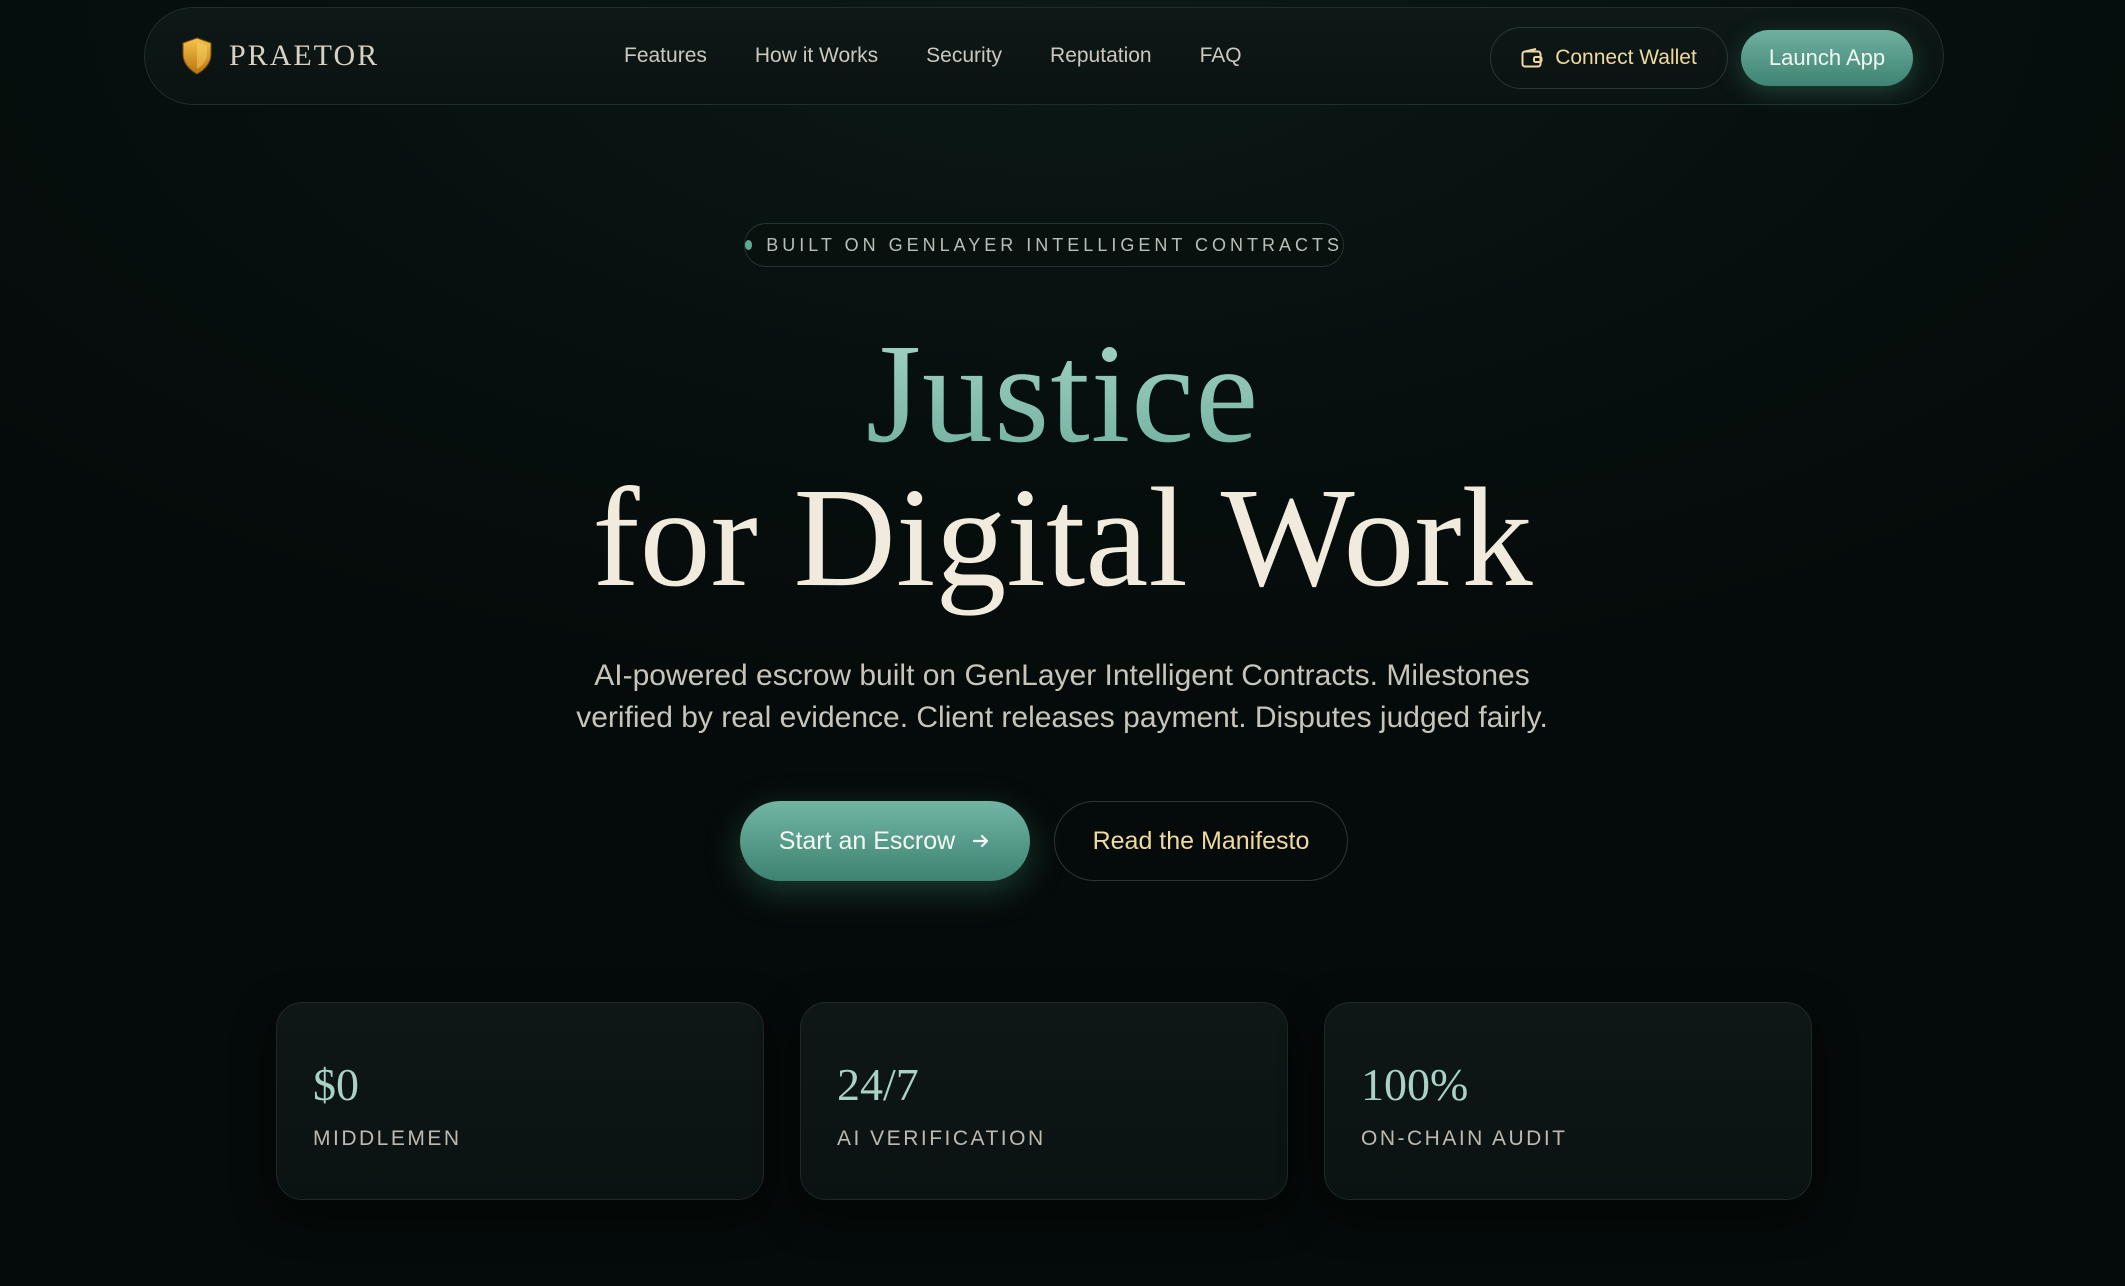  Describe the element at coordinates (981, 841) in the screenshot. I see `arrow-right-icon` at that location.